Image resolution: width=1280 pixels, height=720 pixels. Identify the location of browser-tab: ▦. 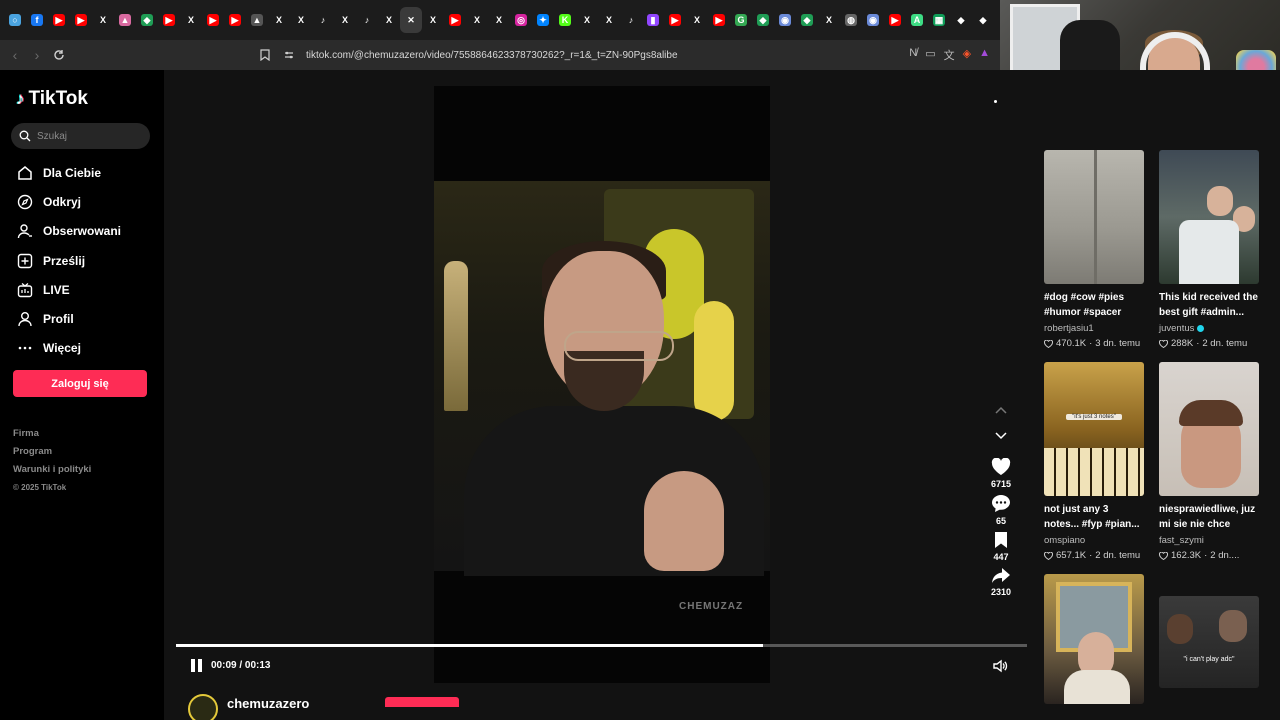
(939, 20).